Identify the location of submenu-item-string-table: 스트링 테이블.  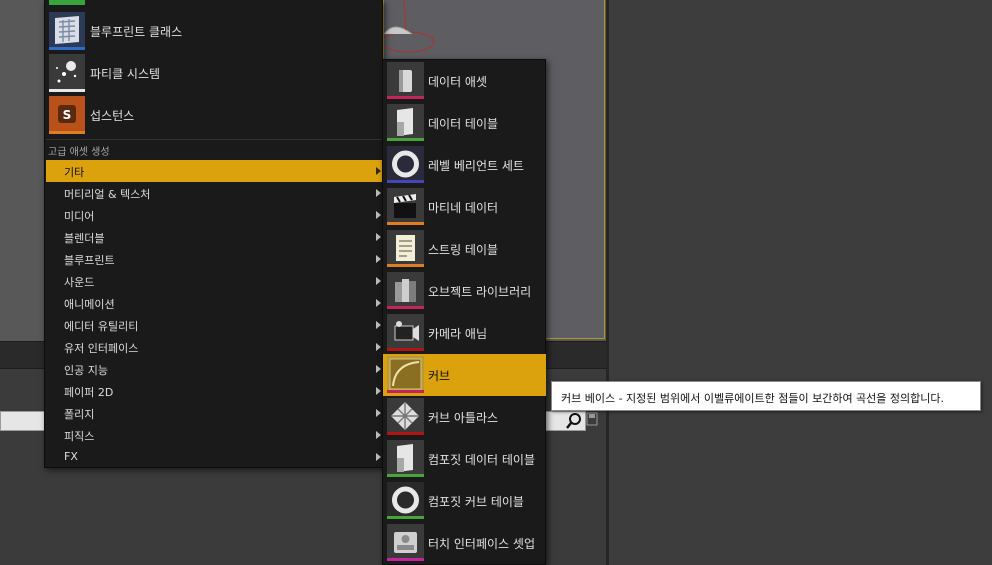
(464, 249).